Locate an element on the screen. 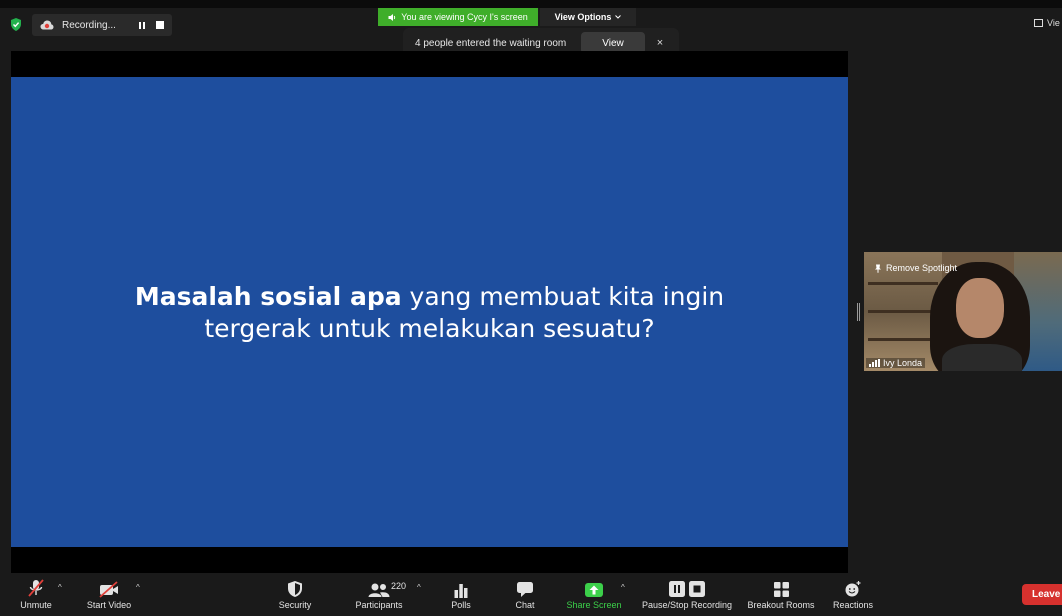  participant-name-tag: Ivy Londa is located at coordinates (896, 363).